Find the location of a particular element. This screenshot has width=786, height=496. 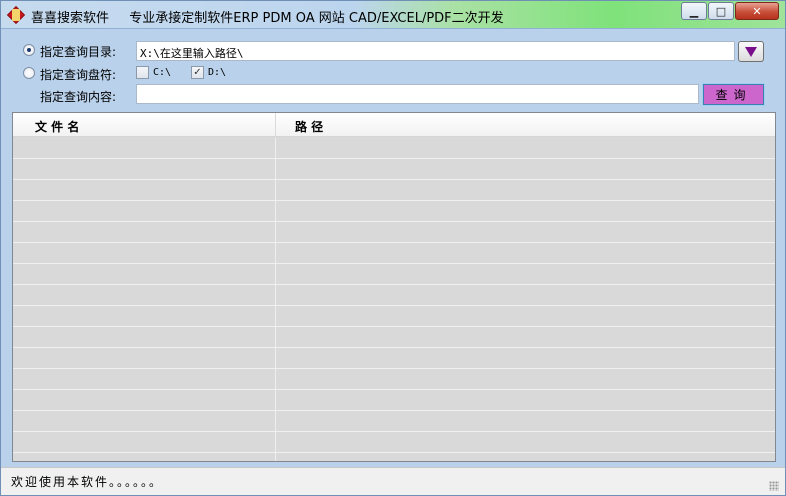

drive-c-checkbox is located at coordinates (142, 72).